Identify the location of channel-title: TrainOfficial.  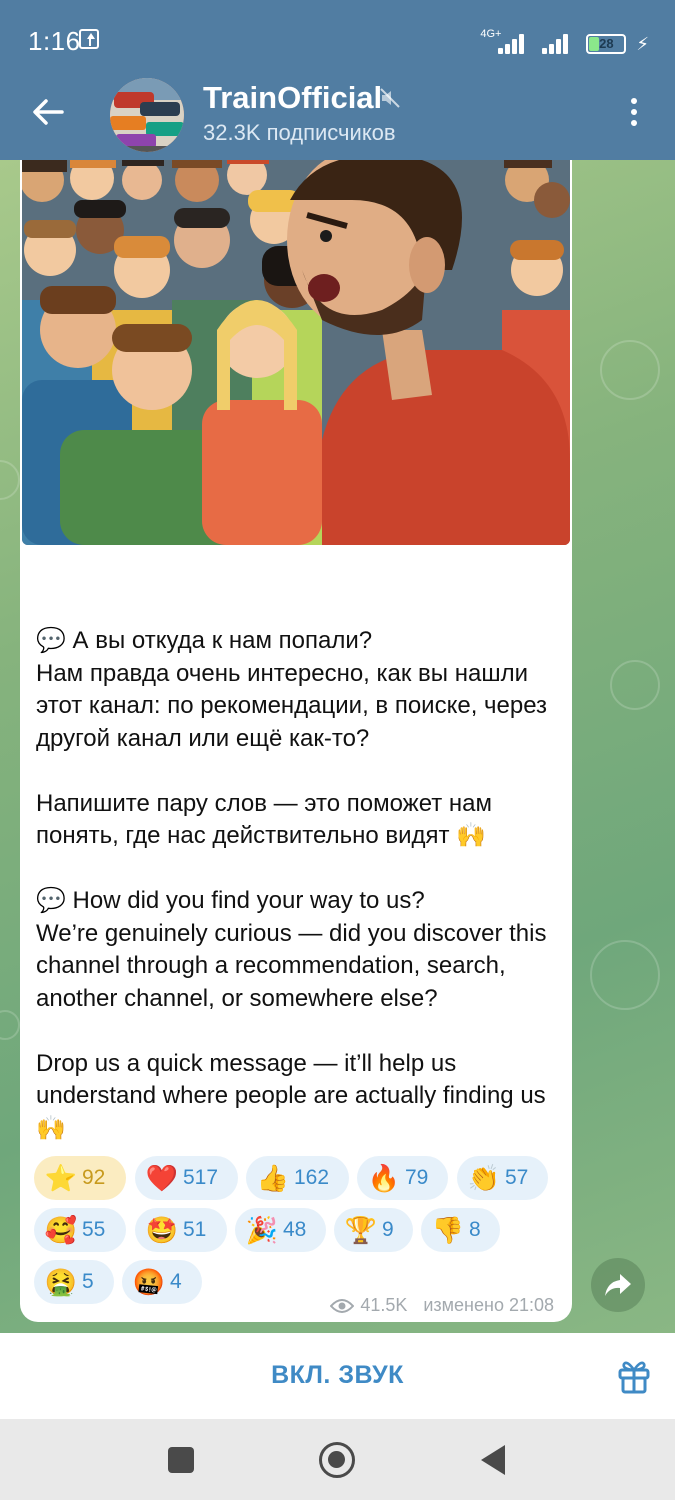
(292, 98).